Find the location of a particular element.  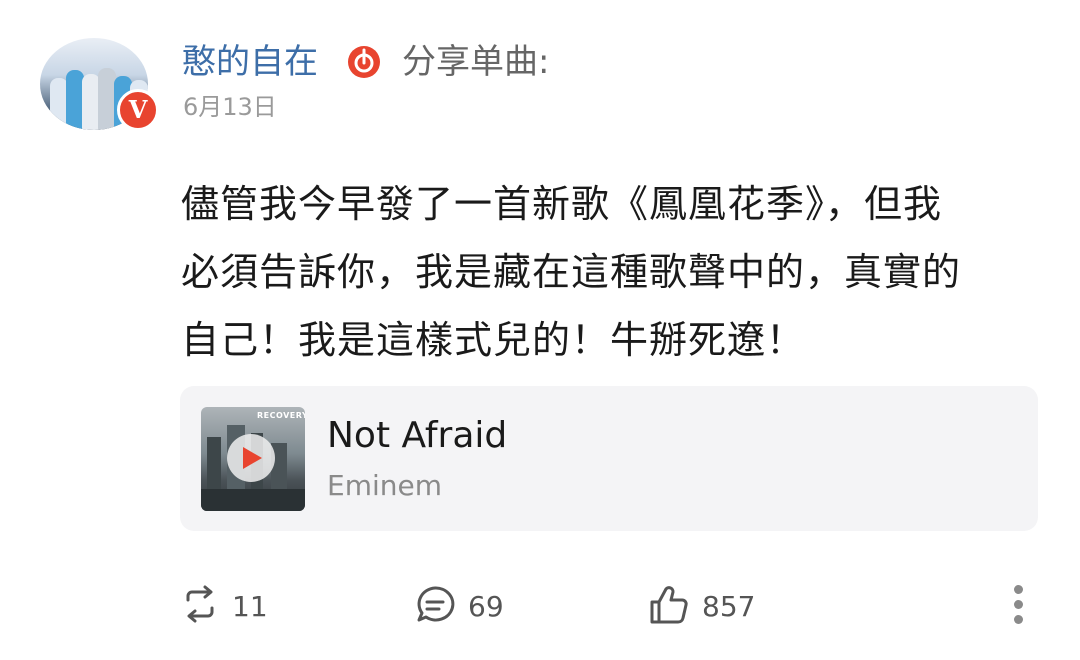

comment-button: 69 is located at coordinates (469, 606).